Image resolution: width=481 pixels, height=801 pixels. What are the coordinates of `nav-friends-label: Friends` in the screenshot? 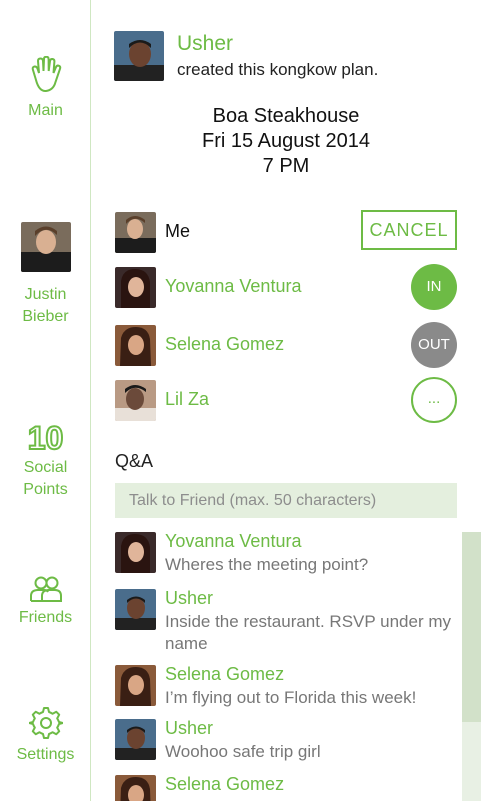 It's located at (45, 617).